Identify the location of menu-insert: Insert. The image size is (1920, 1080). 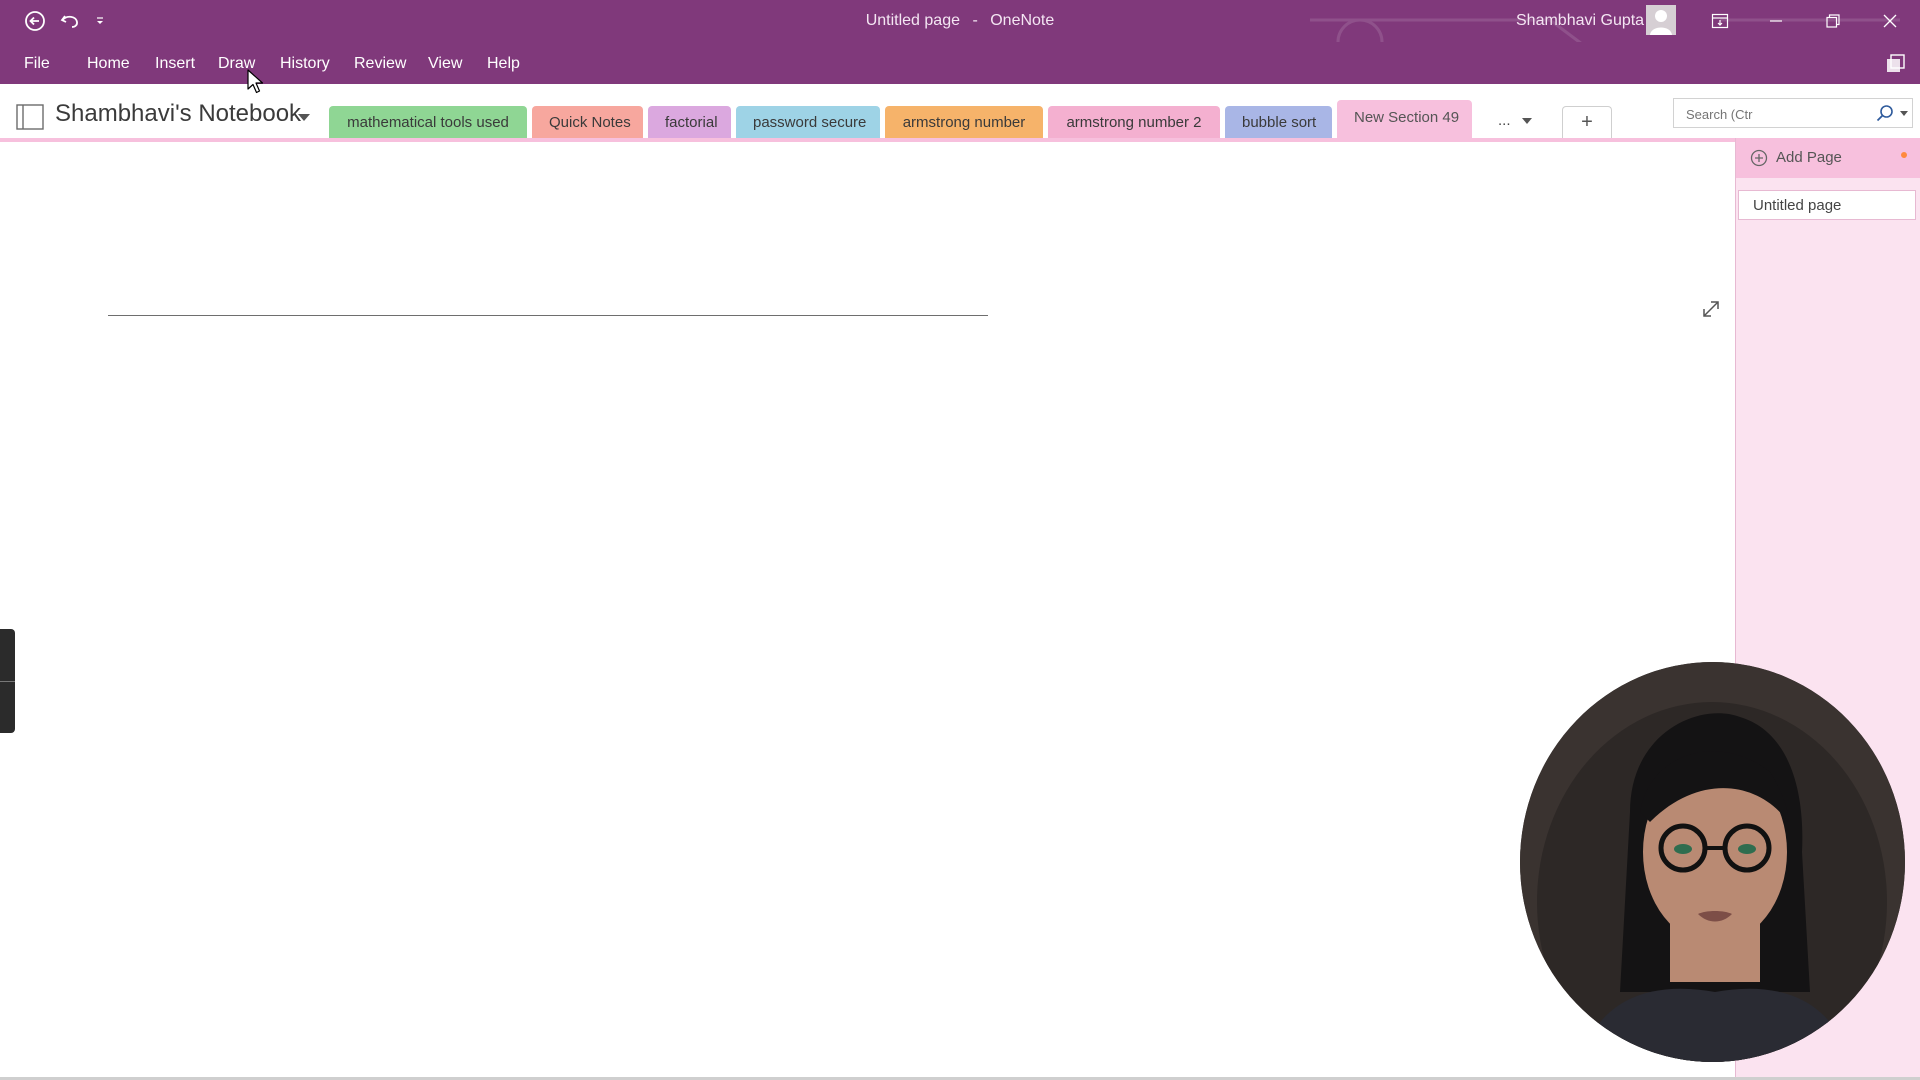
(175, 63).